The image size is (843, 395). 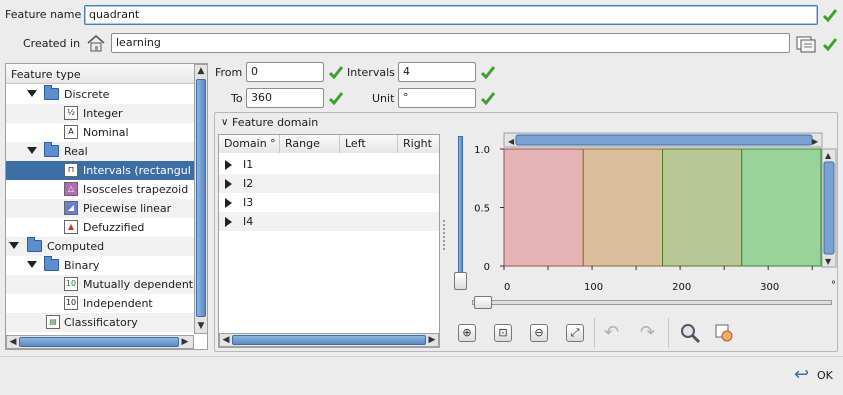 I want to click on fit-button: ⤢, so click(x=575, y=333).